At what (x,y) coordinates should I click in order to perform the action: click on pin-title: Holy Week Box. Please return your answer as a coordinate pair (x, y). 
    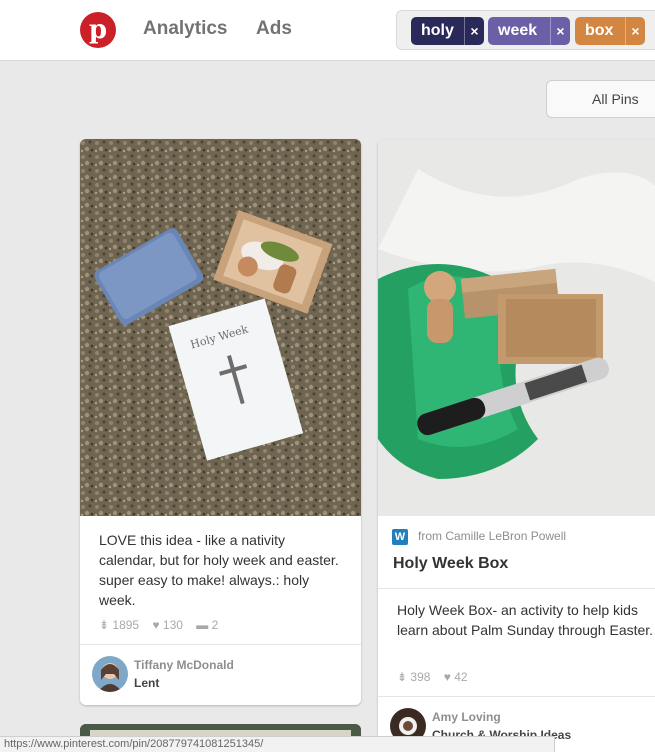
    Looking at the image, I should click on (450, 564).